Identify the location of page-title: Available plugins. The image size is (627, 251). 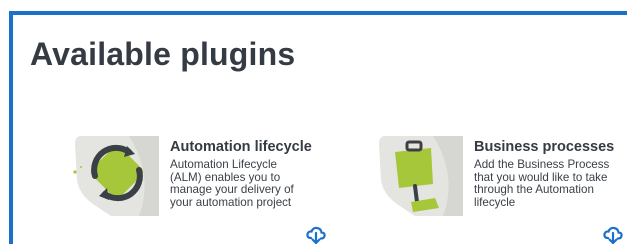
(163, 54).